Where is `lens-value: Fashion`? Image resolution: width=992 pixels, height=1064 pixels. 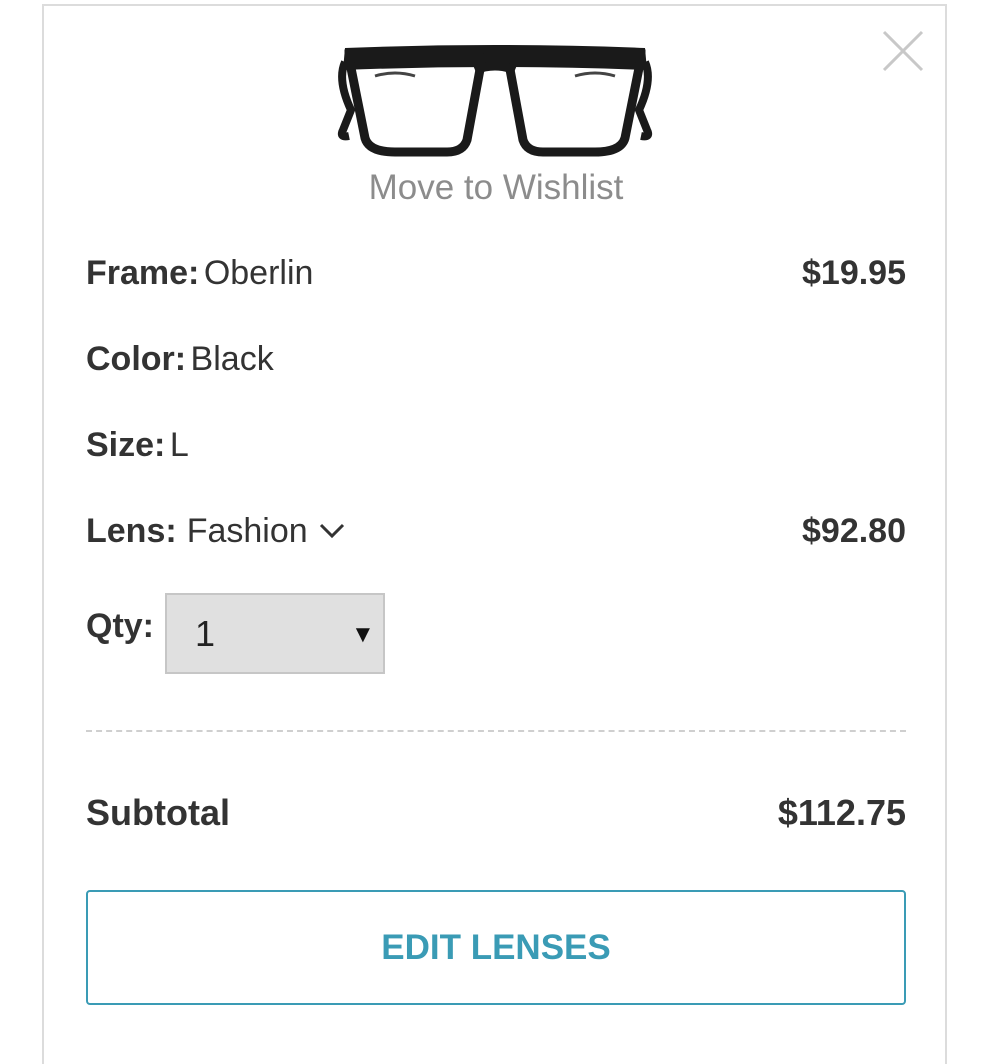 lens-value: Fashion is located at coordinates (247, 530).